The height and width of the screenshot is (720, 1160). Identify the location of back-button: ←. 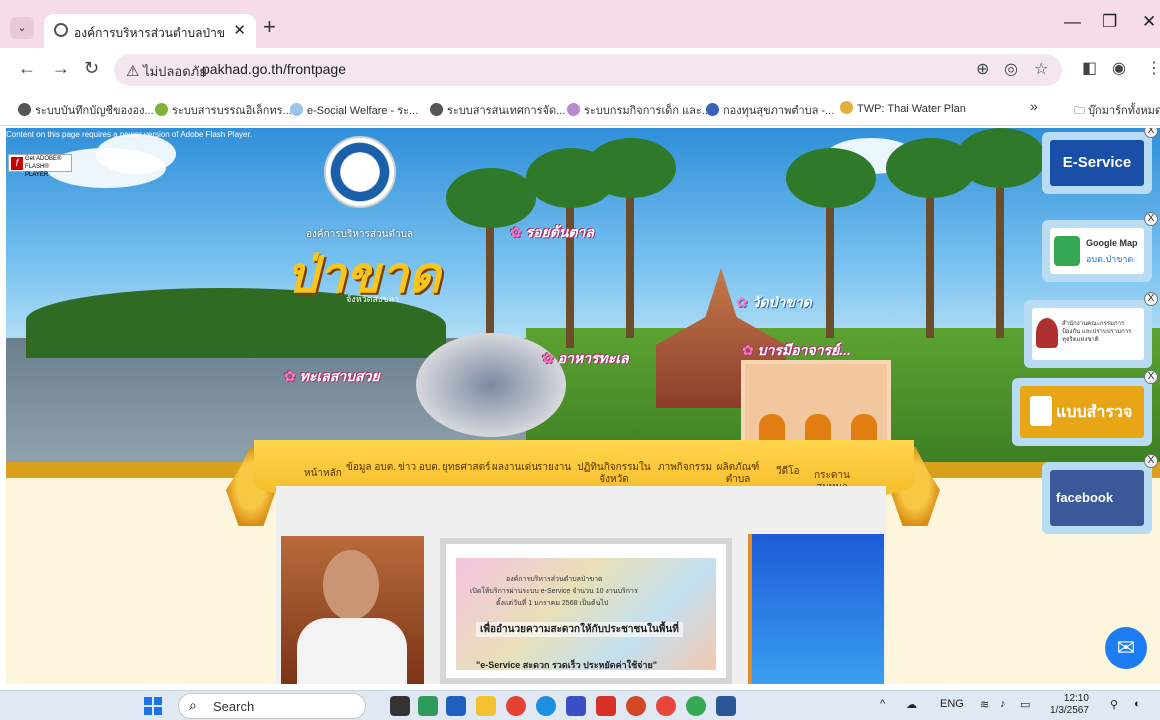
(27, 68).